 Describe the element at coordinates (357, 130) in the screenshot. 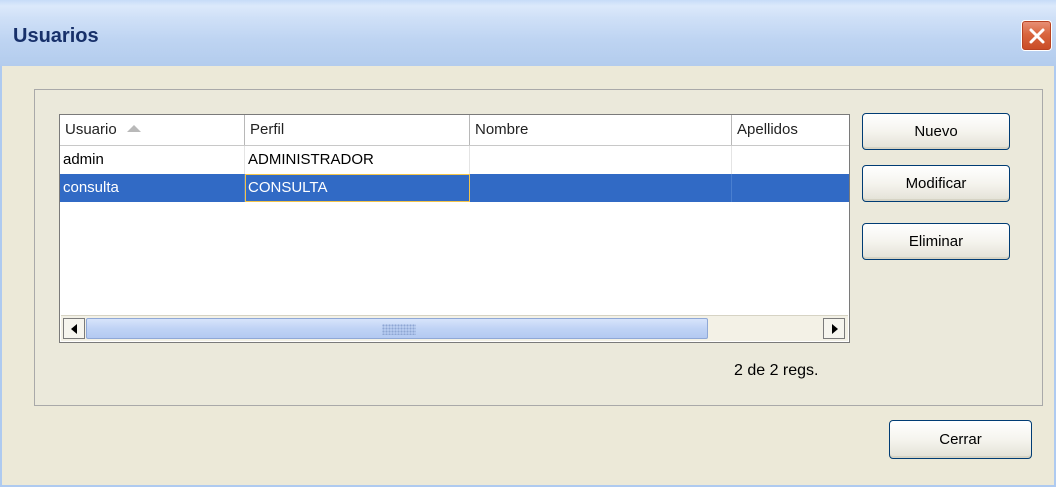

I see `column-header-perfil: Perfil` at that location.